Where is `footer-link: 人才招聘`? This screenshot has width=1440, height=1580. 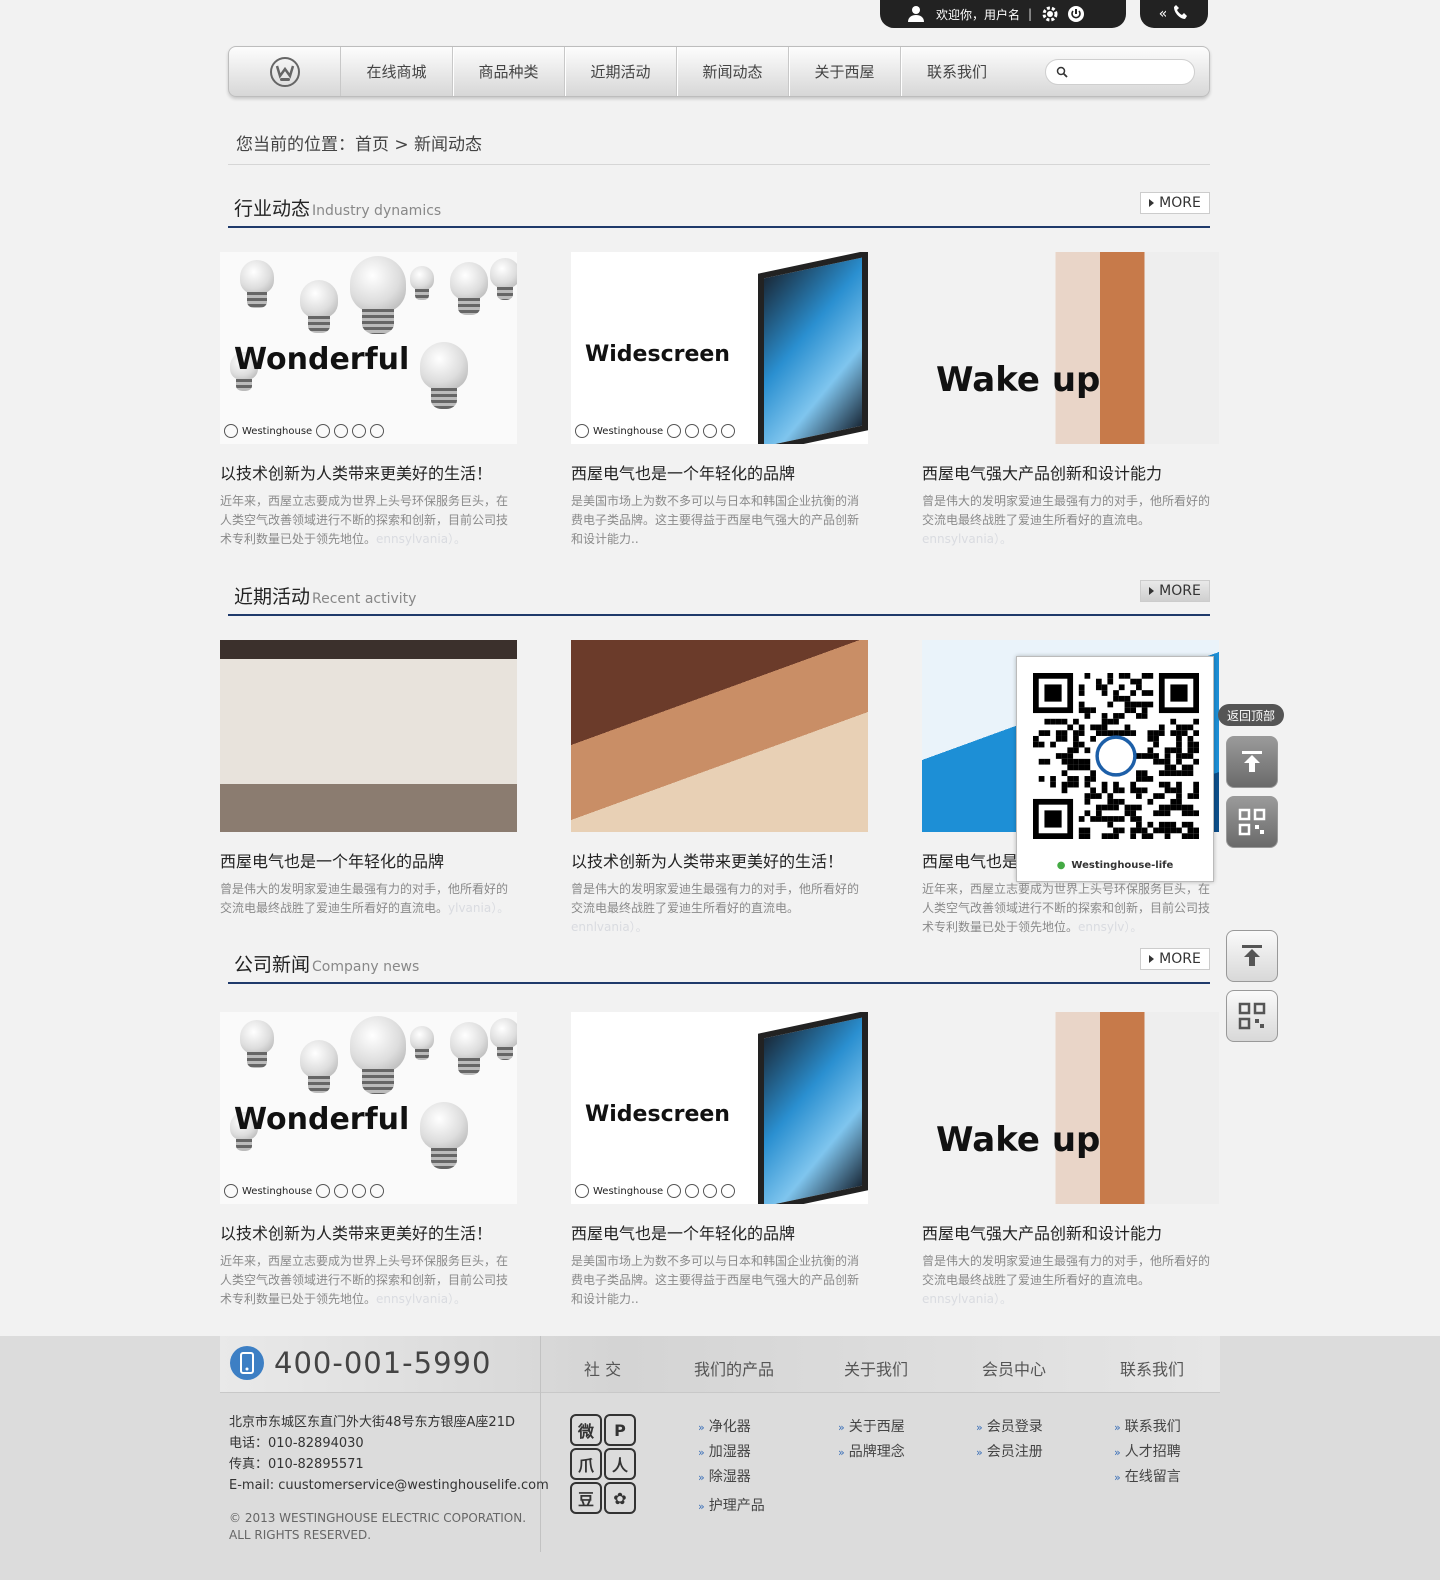 footer-link: 人才招聘 is located at coordinates (1153, 1452).